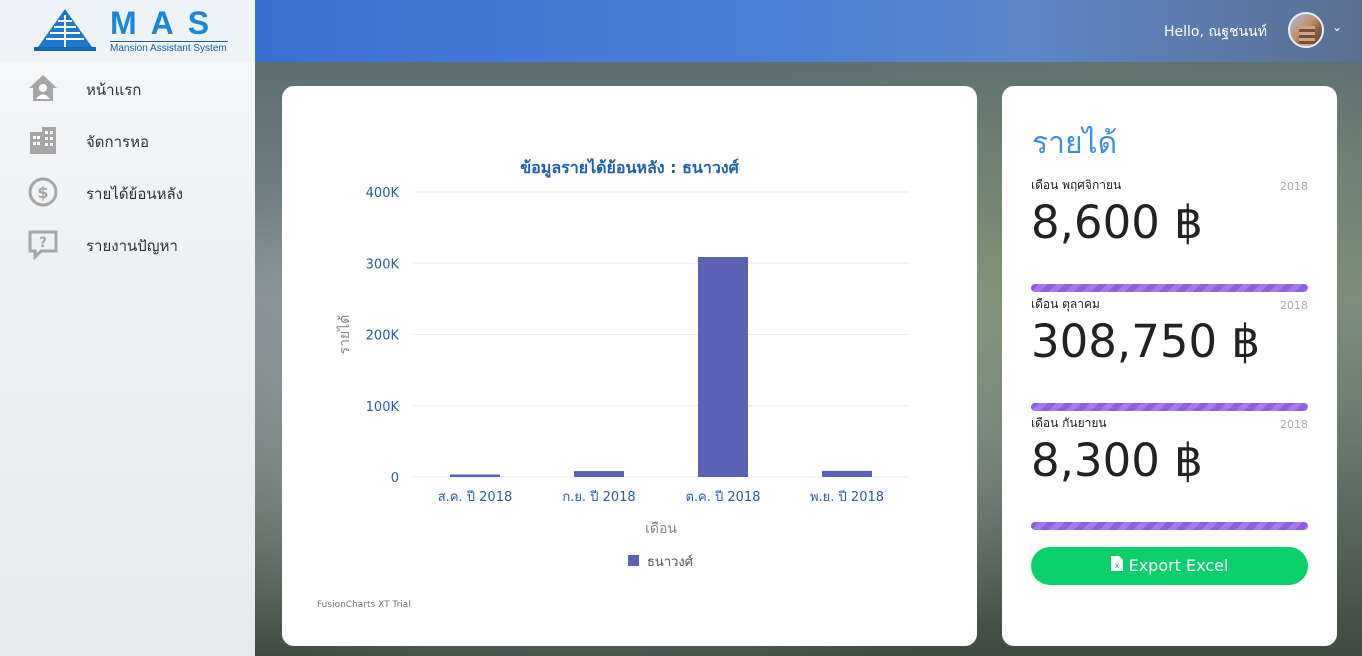  I want to click on svg-text: x, so click(1116, 565).